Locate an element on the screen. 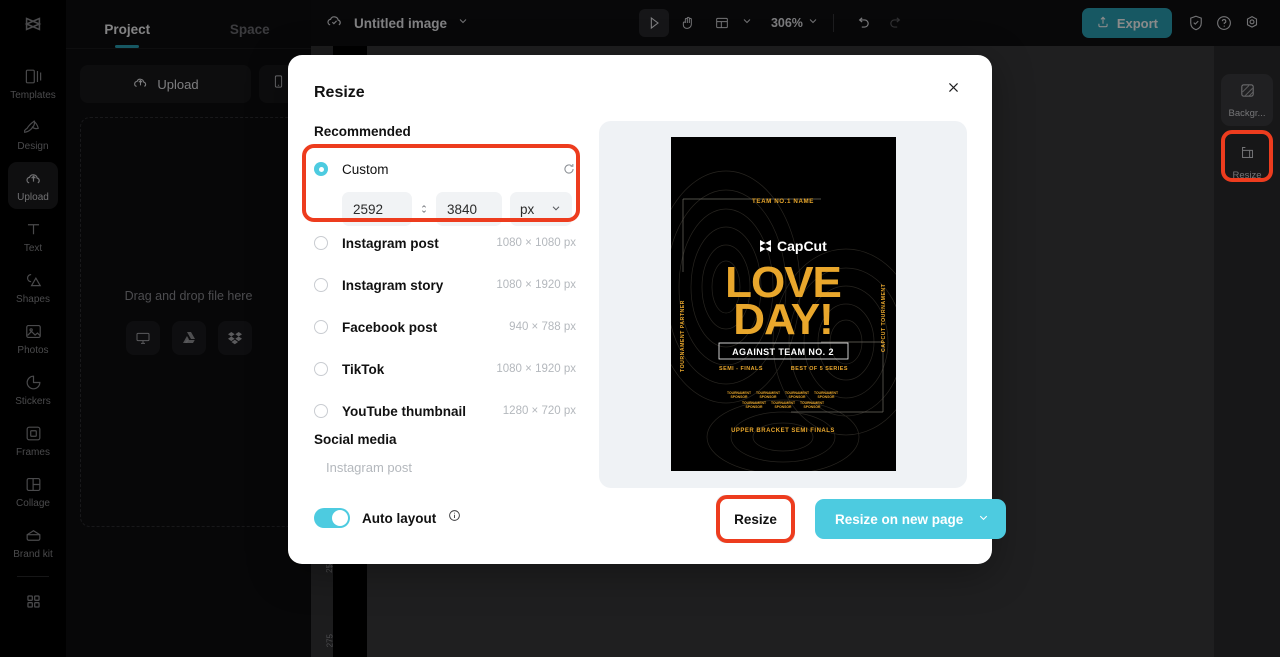  preset-option-youtube-thumbnail: YouTube thumbnail 1280 × 720 px is located at coordinates (445, 411).